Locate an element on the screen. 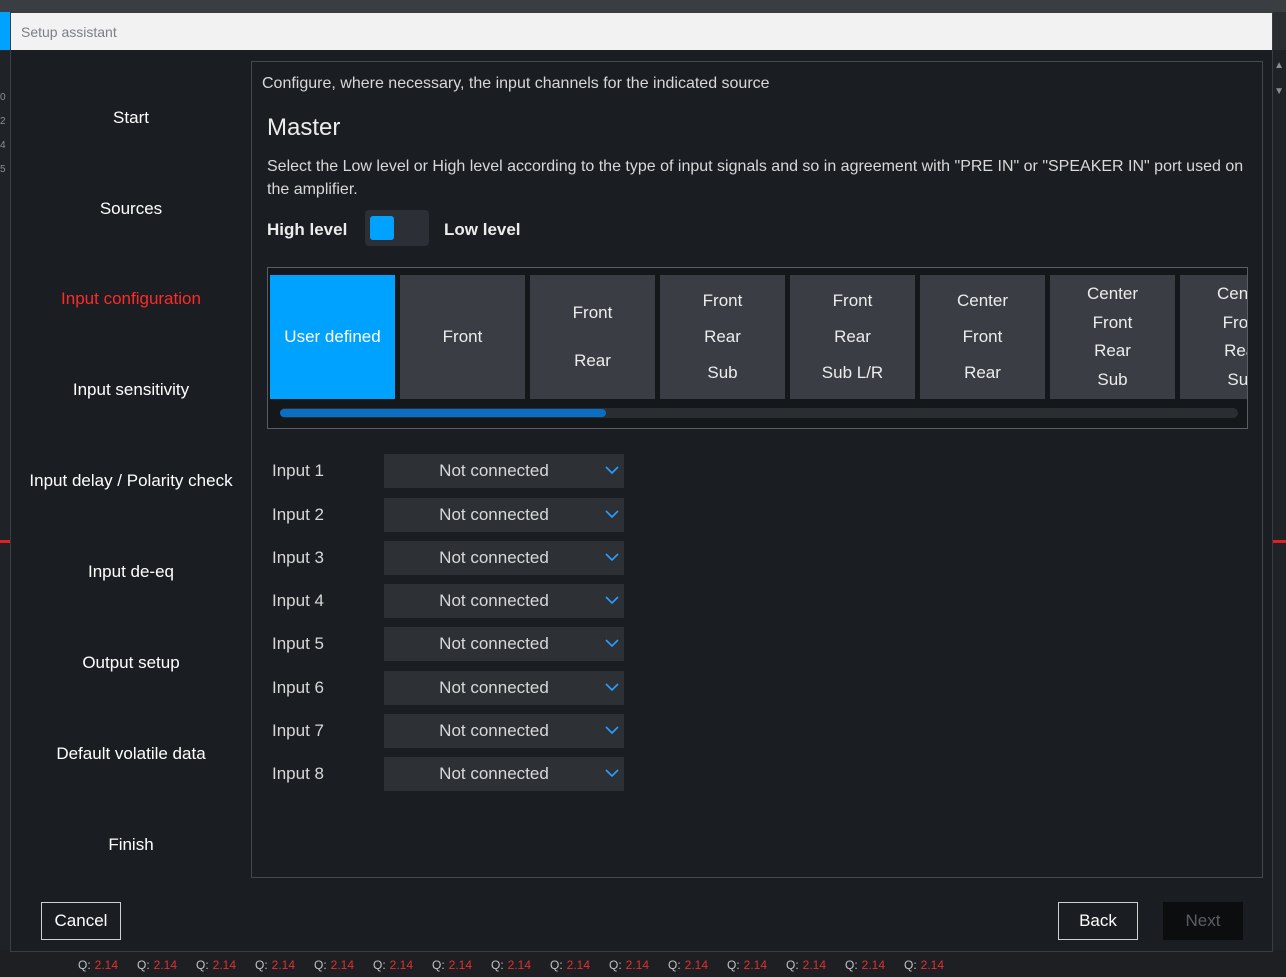 Image resolution: width=1286 pixels, height=977 pixels. preset-option: User defined is located at coordinates (332, 337).